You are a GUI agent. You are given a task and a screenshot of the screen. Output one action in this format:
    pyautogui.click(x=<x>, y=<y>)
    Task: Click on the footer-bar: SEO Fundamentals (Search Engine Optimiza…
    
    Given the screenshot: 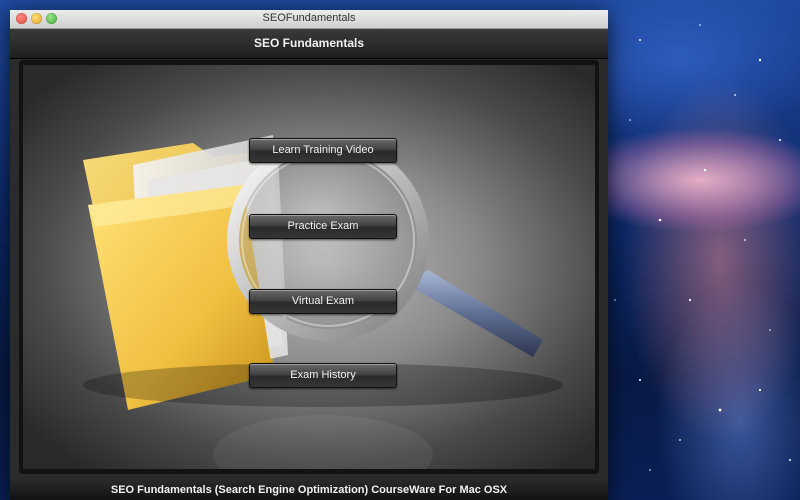 What is the action you would take?
    pyautogui.click(x=309, y=490)
    